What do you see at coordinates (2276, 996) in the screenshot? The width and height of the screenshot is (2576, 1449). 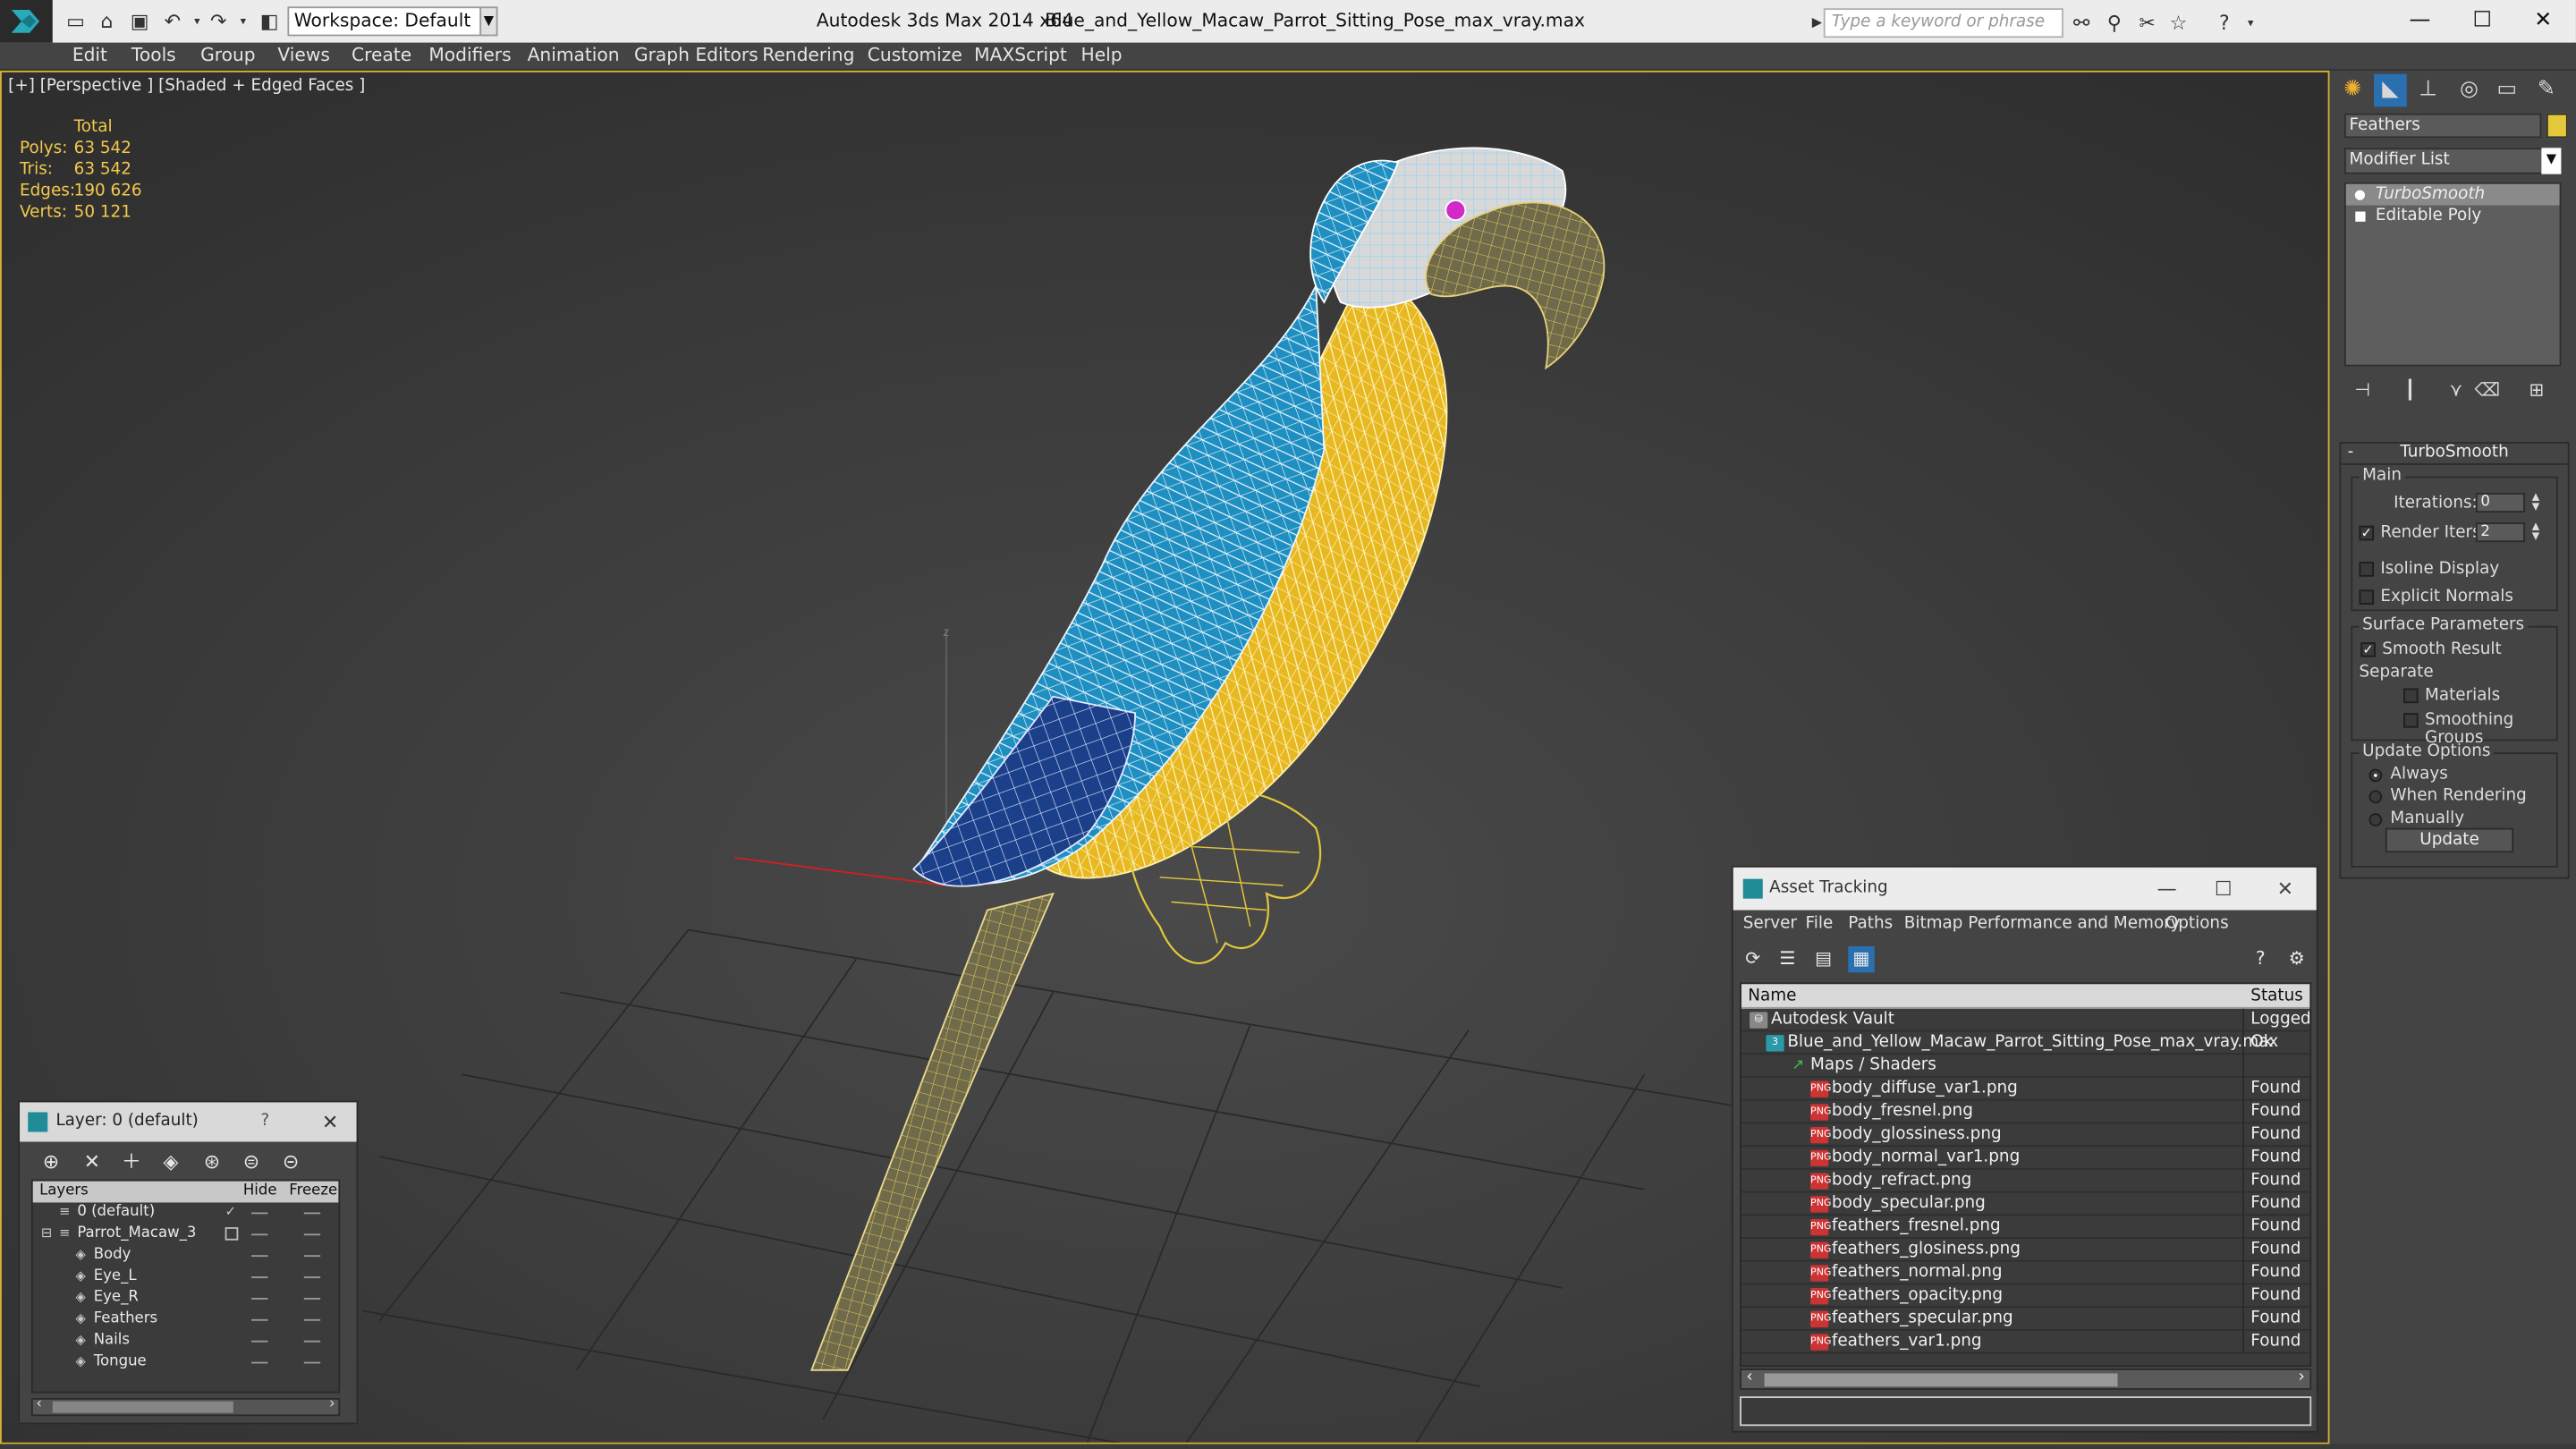 I see `col-status: Status` at bounding box center [2276, 996].